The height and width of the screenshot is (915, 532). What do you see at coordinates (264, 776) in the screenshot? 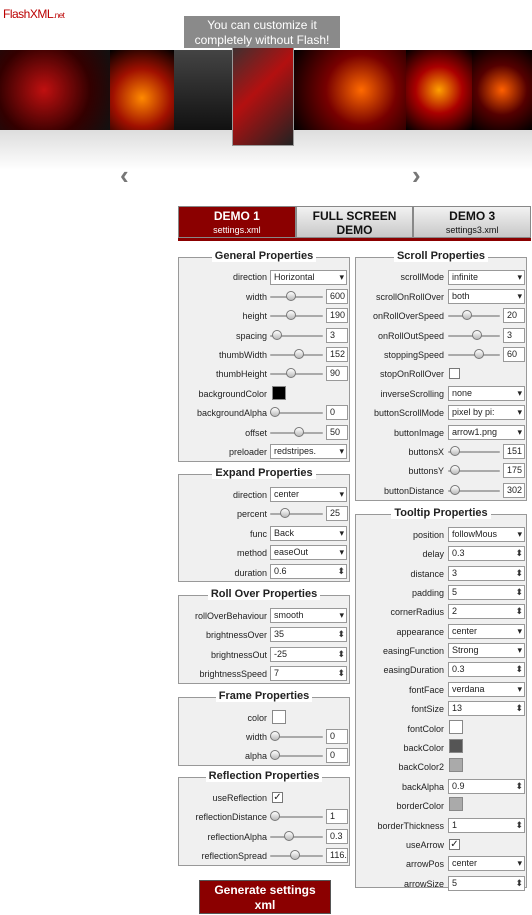
I see `panel-title: Reflection Properties` at bounding box center [264, 776].